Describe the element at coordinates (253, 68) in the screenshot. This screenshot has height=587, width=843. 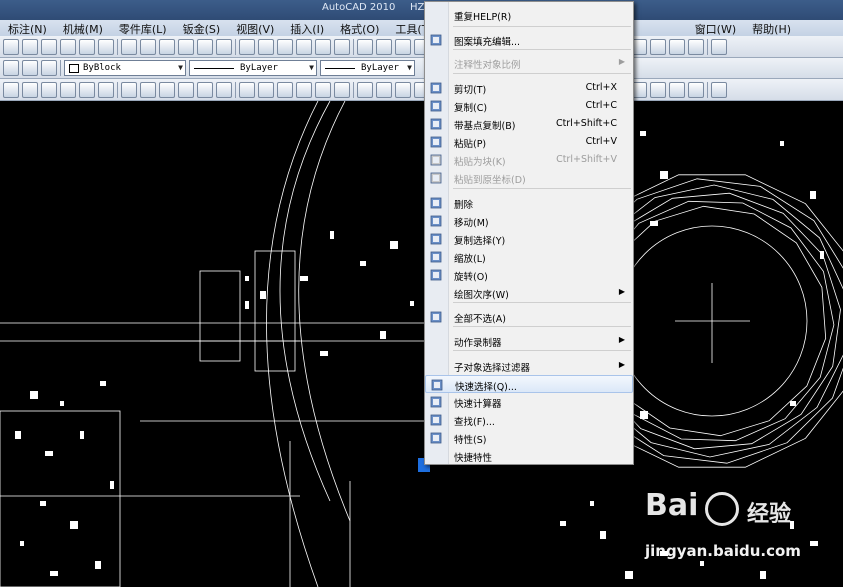
I see `linetype-combo: ByLayer` at that location.